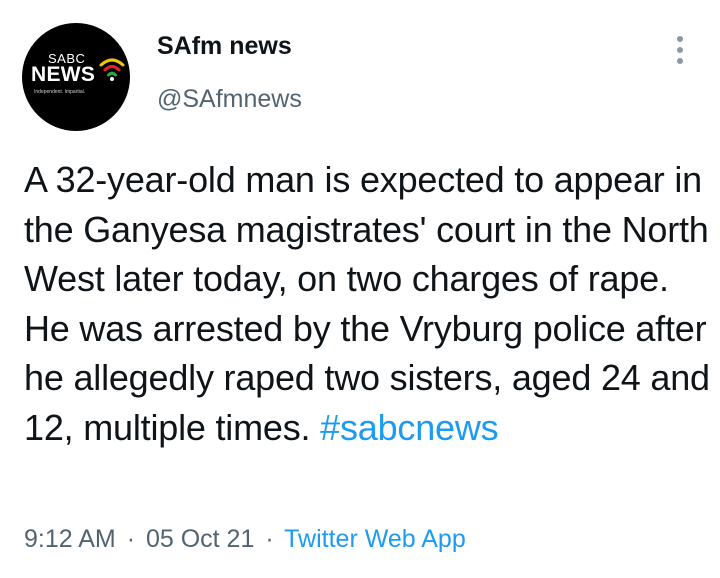 The image size is (720, 578). I want to click on display-name: SAfm news, so click(224, 46).